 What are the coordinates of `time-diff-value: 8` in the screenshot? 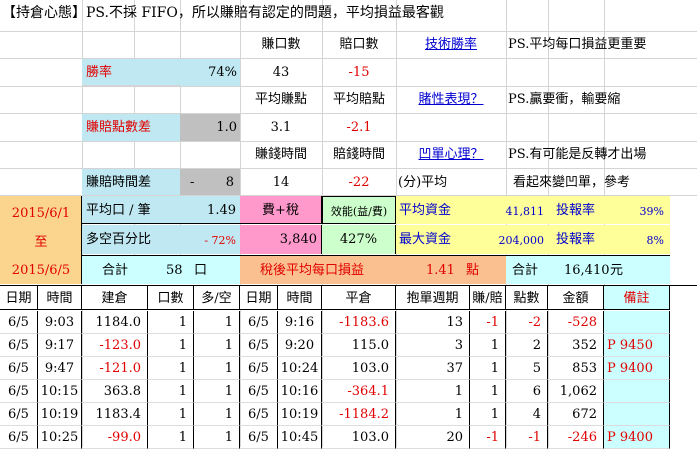 It's located at (229, 182).